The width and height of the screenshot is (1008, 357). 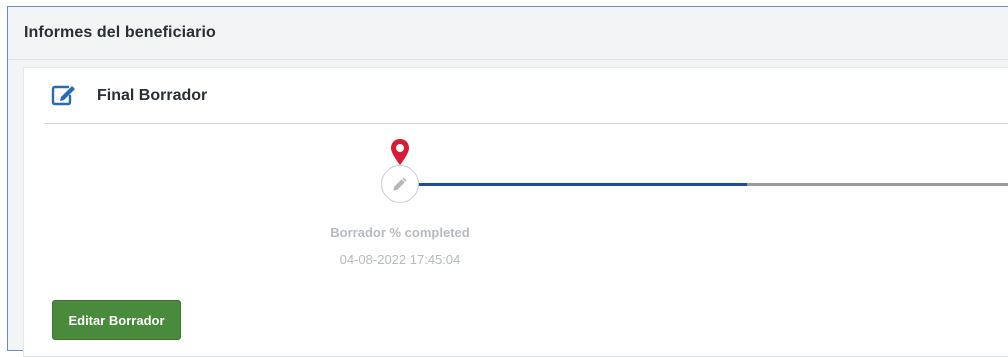 I want to click on pencil-icon, so click(x=400, y=184).